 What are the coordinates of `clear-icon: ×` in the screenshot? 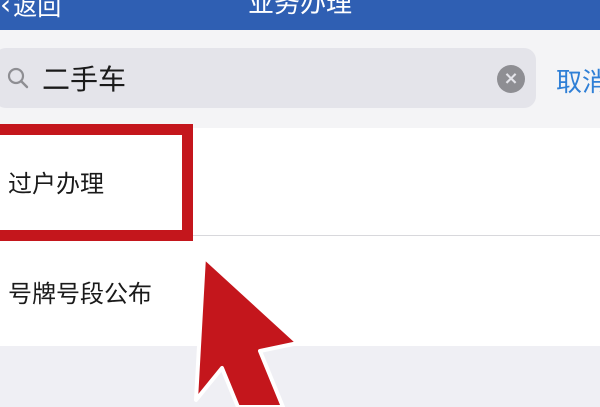 It's located at (511, 79).